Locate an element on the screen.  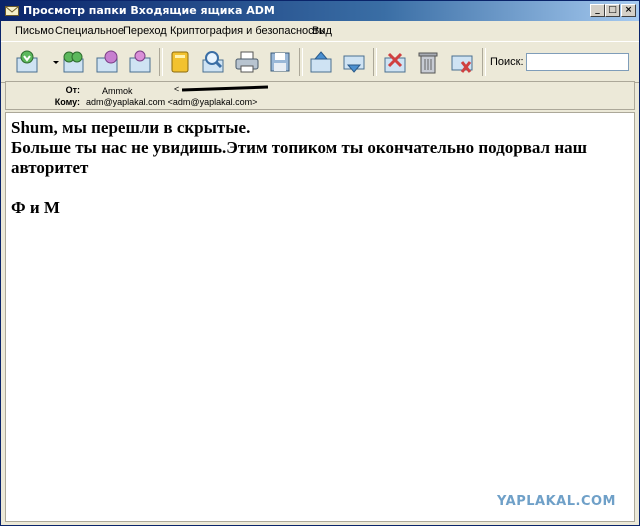
to-value: adm@yaplakal.com <adm@yaplakal.com> is located at coordinates (171, 102).